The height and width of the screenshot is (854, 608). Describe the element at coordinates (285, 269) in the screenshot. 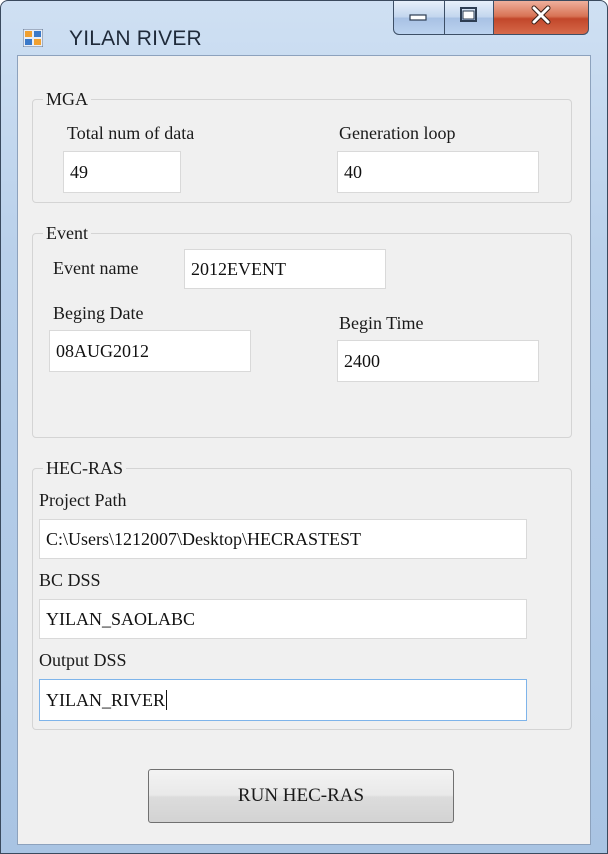

I see `event-name-input: 2012EVENT` at that location.